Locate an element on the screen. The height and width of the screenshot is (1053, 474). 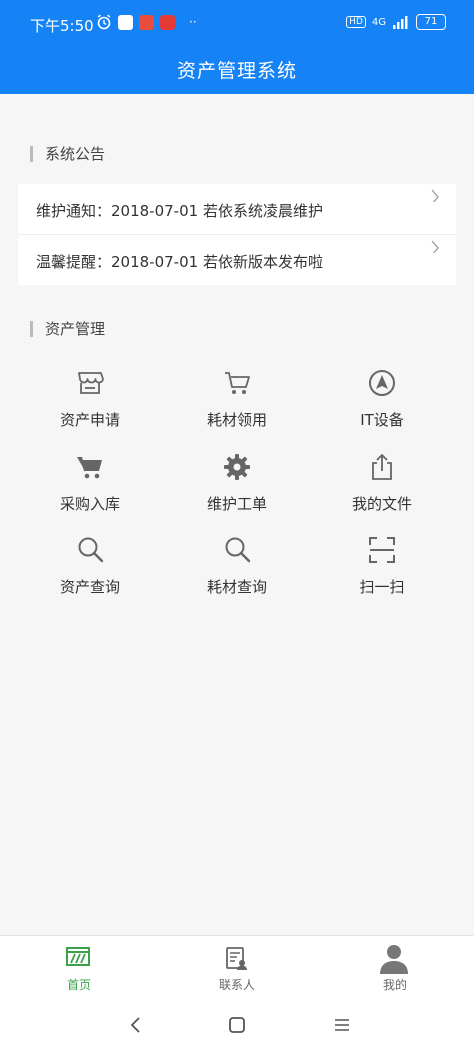
grid-item-label: 扫一扫 is located at coordinates (382, 587).